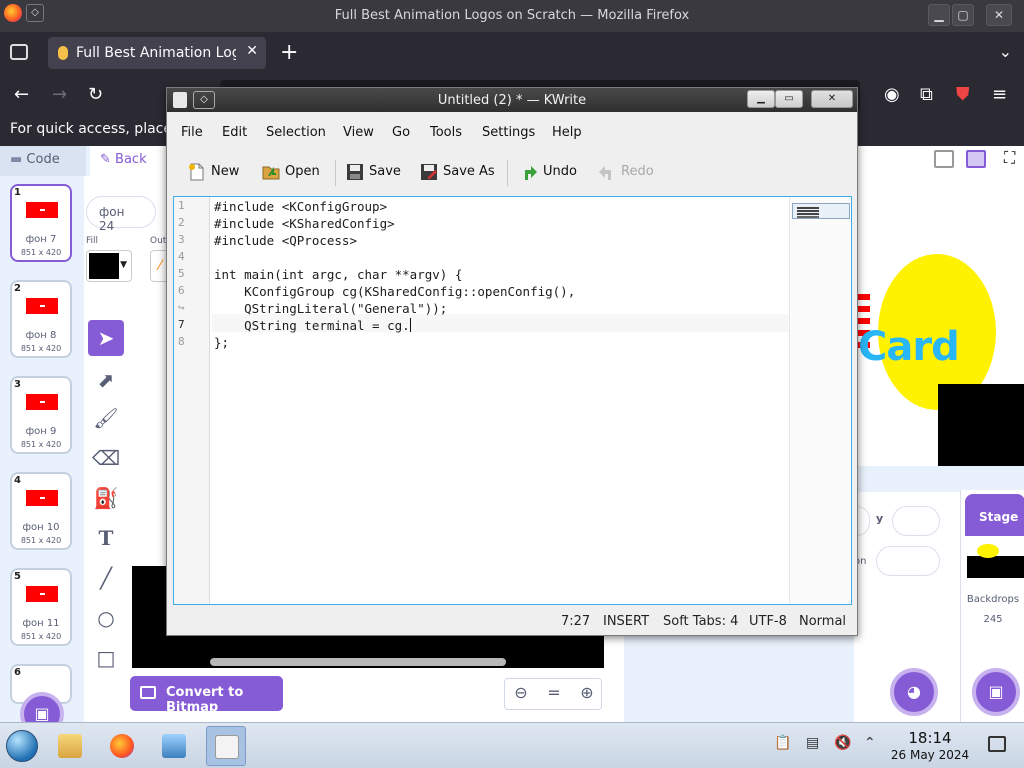 This screenshot has height=768, width=1024. Describe the element at coordinates (358, 662) in the screenshot. I see `horizontal-scrollbar` at that location.